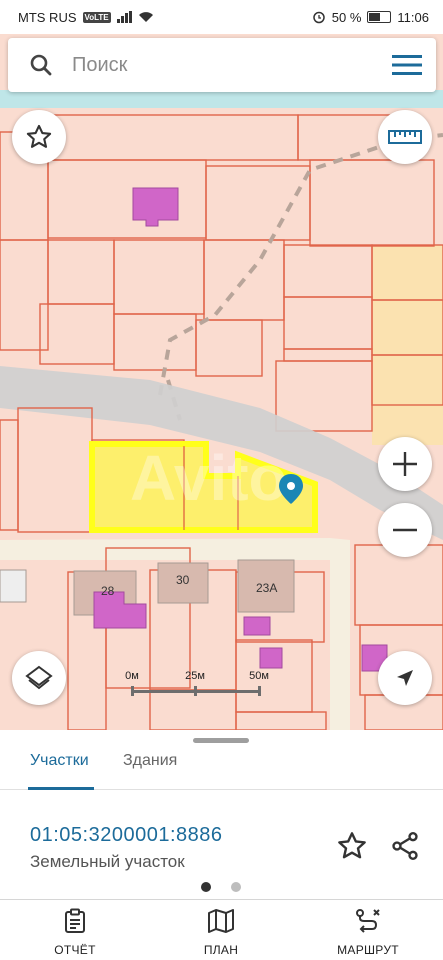 This screenshot has width=443, height=960. Describe the element at coordinates (221, 17) in the screenshot. I see `status-bar: MTS RUS VoLTE 50 % 11:06` at that location.